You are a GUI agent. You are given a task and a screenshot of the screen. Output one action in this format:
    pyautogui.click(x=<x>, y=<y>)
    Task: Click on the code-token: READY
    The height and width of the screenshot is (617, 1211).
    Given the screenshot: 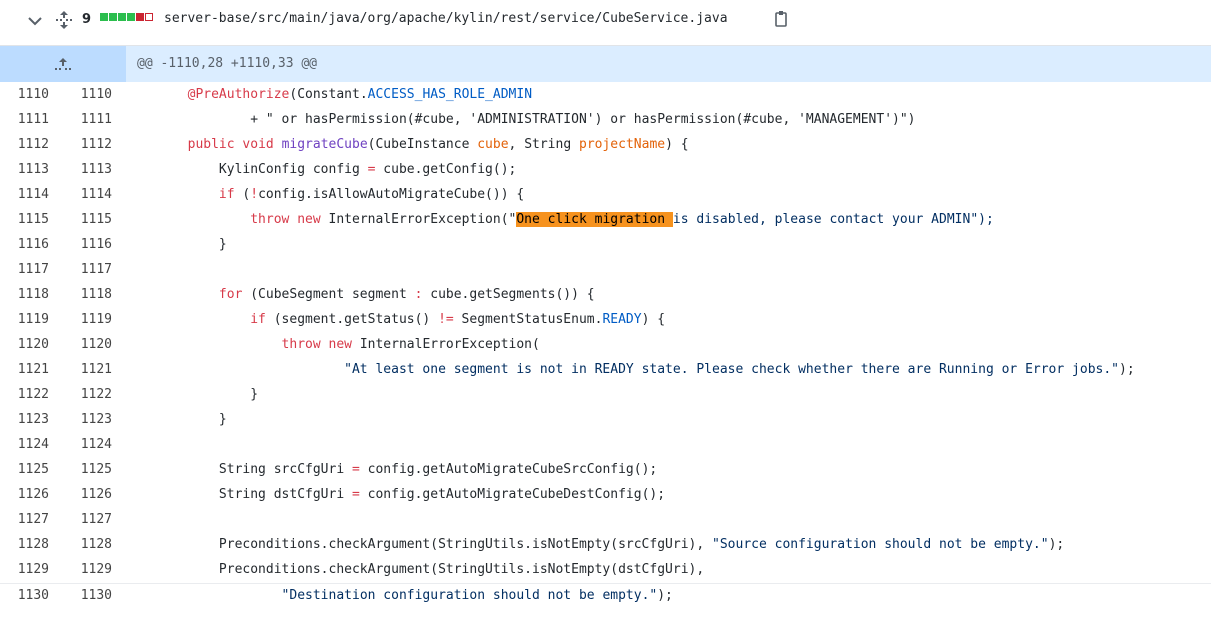 What is the action you would take?
    pyautogui.click(x=622, y=319)
    